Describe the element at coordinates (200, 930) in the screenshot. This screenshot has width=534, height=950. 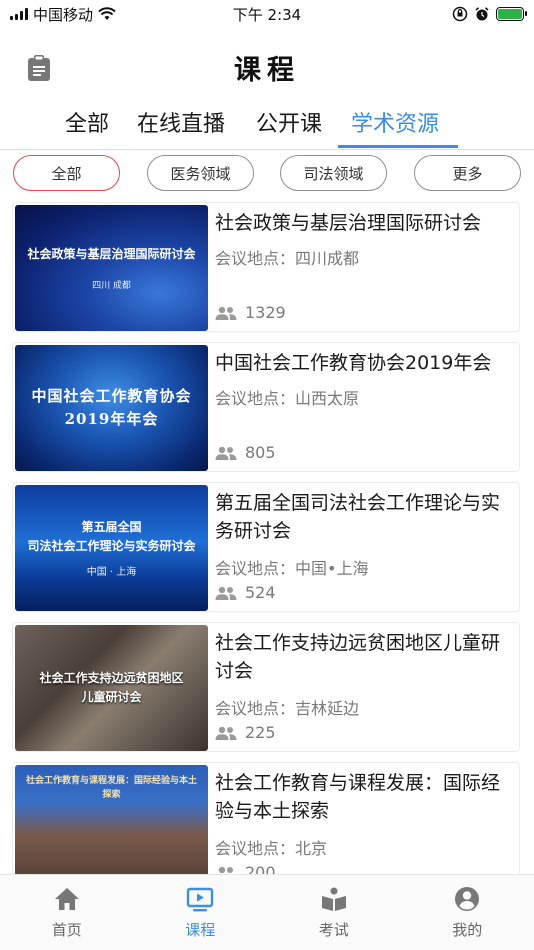
I see `nav-label: 课程` at that location.